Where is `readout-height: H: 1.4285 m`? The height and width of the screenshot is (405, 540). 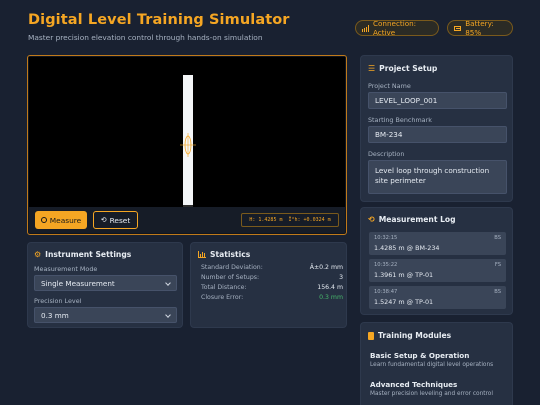
readout-height: H: 1.4285 m is located at coordinates (266, 220).